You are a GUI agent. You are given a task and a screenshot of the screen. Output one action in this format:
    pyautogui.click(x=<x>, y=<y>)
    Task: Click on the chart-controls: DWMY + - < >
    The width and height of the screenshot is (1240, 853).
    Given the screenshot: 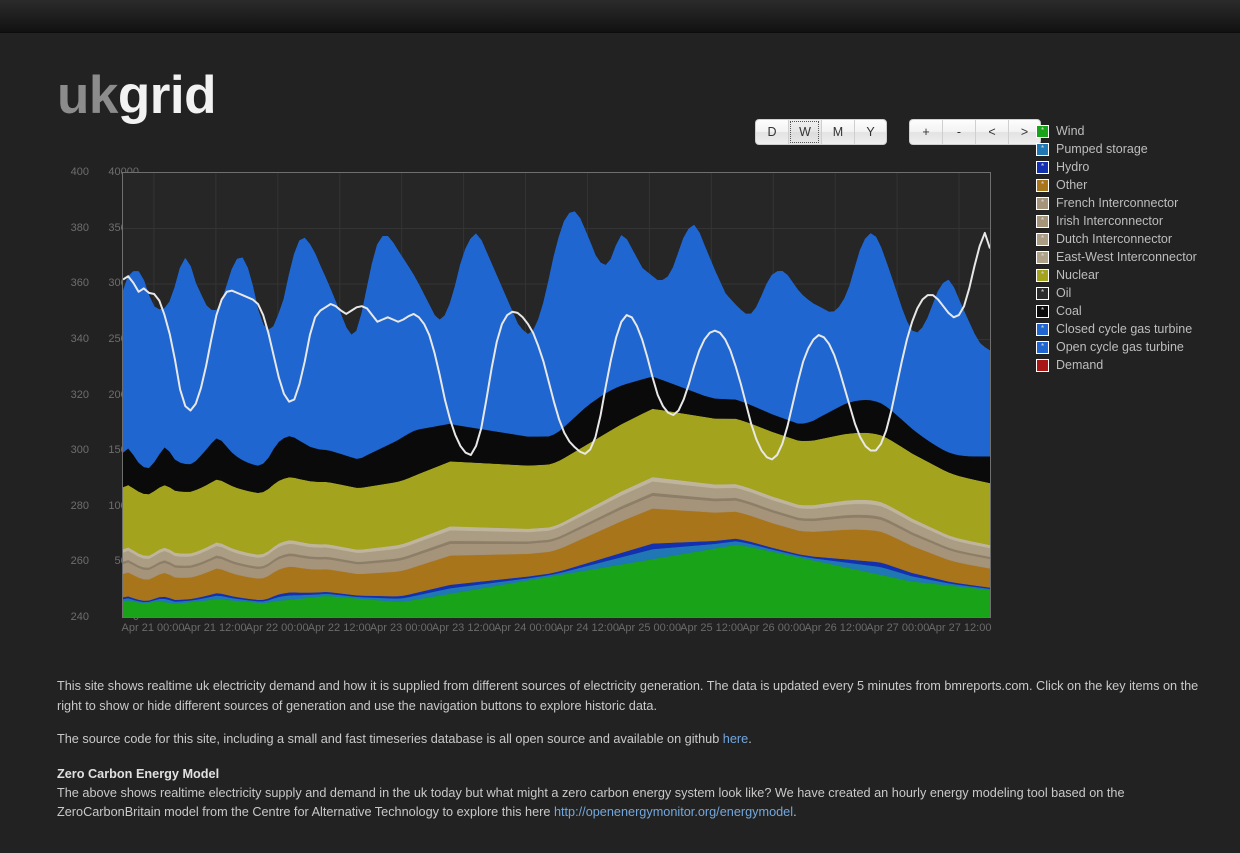 What is the action you would take?
    pyautogui.click(x=898, y=132)
    